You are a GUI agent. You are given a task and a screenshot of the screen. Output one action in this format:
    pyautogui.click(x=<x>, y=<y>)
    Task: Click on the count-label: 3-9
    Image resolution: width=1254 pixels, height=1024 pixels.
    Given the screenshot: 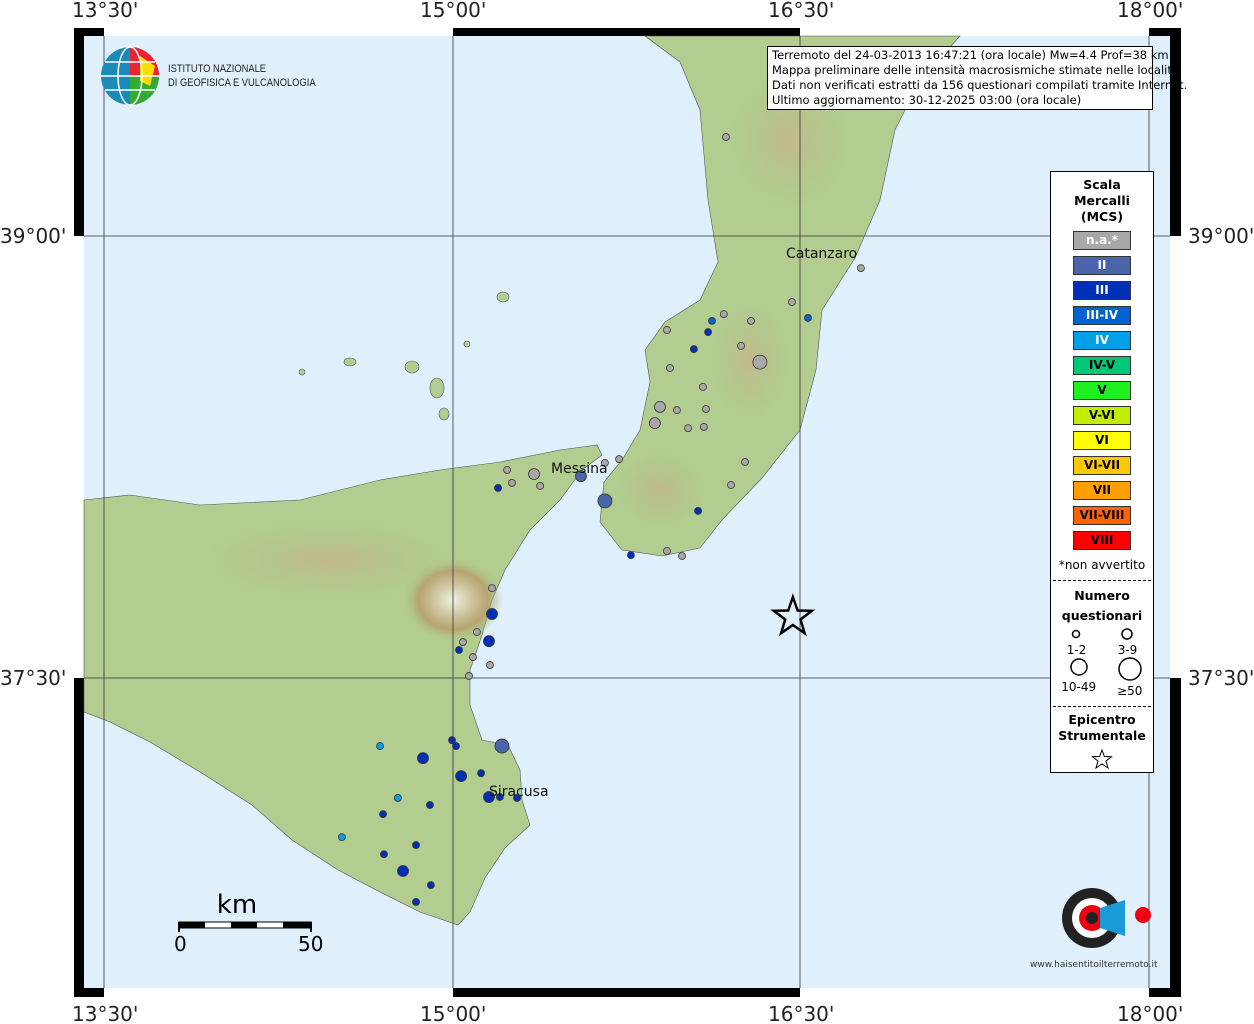 What is the action you would take?
    pyautogui.click(x=1127, y=650)
    